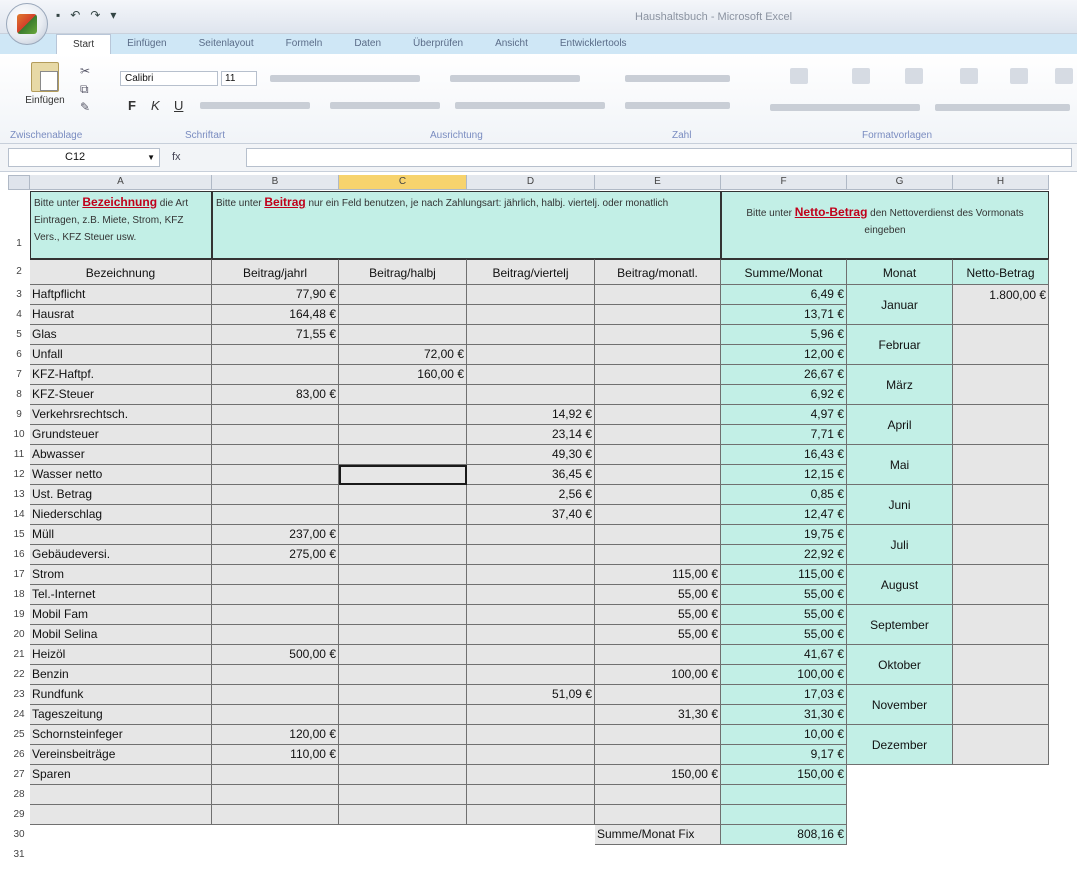  I want to click on cell-d19, so click(531, 615).